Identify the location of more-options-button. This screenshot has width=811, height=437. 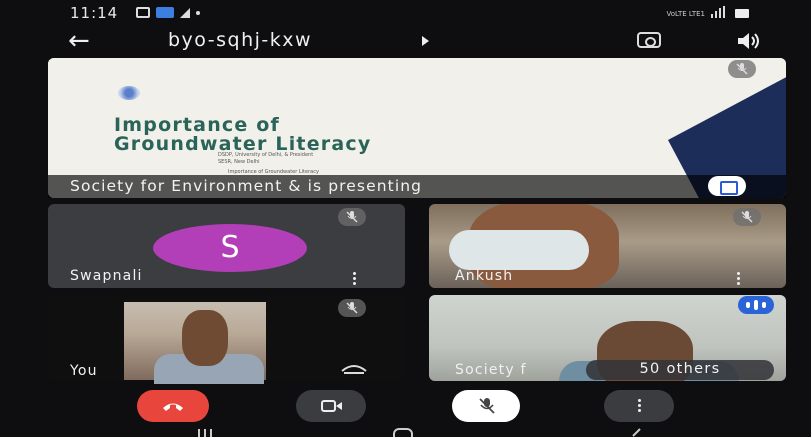
(639, 406).